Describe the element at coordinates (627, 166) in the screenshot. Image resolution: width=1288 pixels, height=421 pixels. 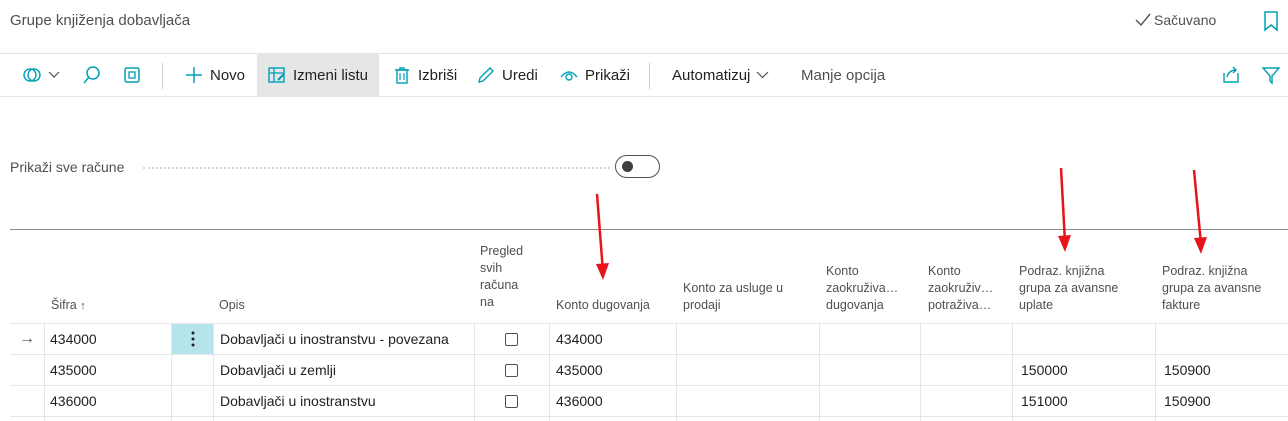
I see `toggle-knob` at that location.